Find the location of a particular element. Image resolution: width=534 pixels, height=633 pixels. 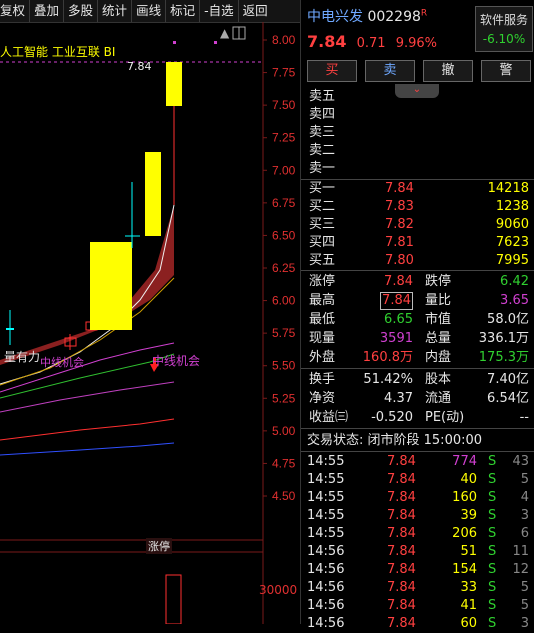

buy-level-label: 买四 is located at coordinates (322, 242).